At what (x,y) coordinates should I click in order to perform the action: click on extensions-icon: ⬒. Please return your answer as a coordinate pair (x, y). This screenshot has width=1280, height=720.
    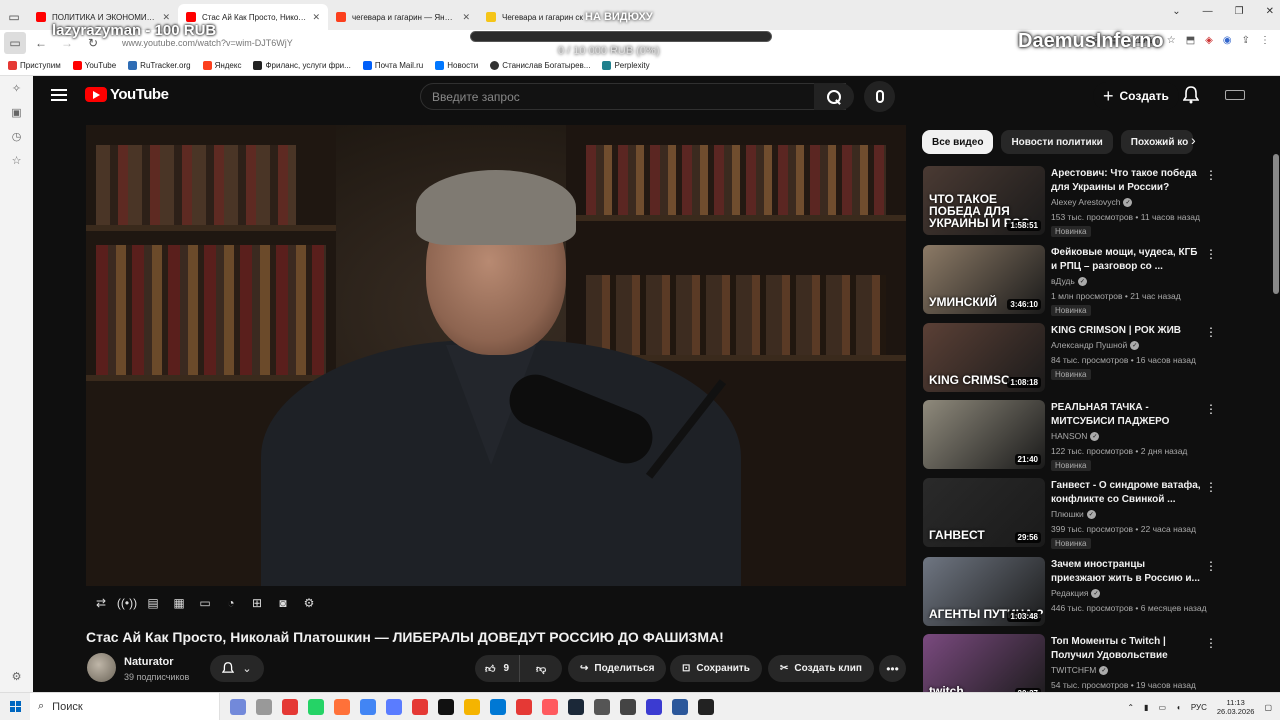
    Looking at the image, I should click on (1190, 40).